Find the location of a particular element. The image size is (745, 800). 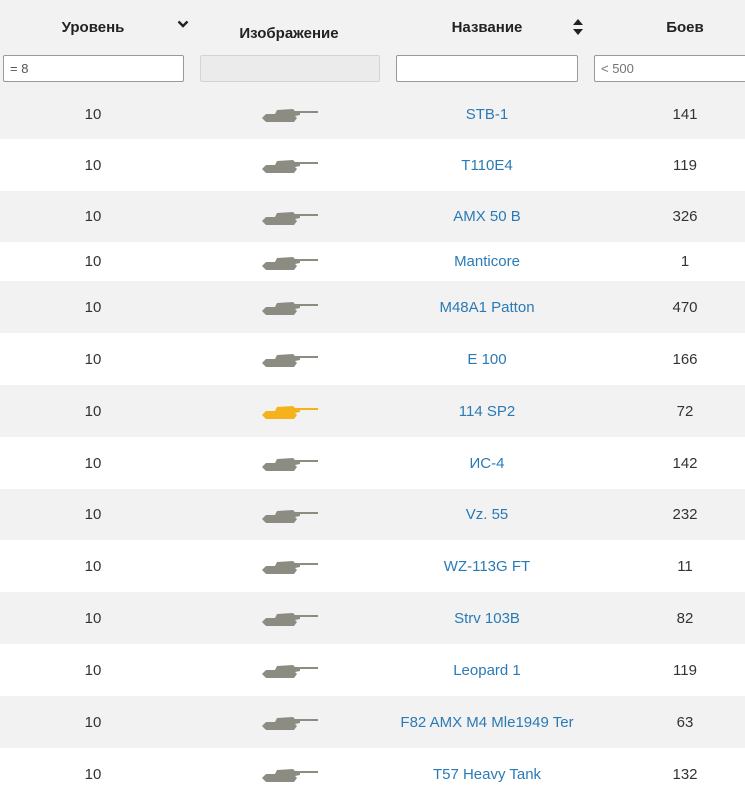

tank-name-link: M48A1 Patton is located at coordinates (486, 307).